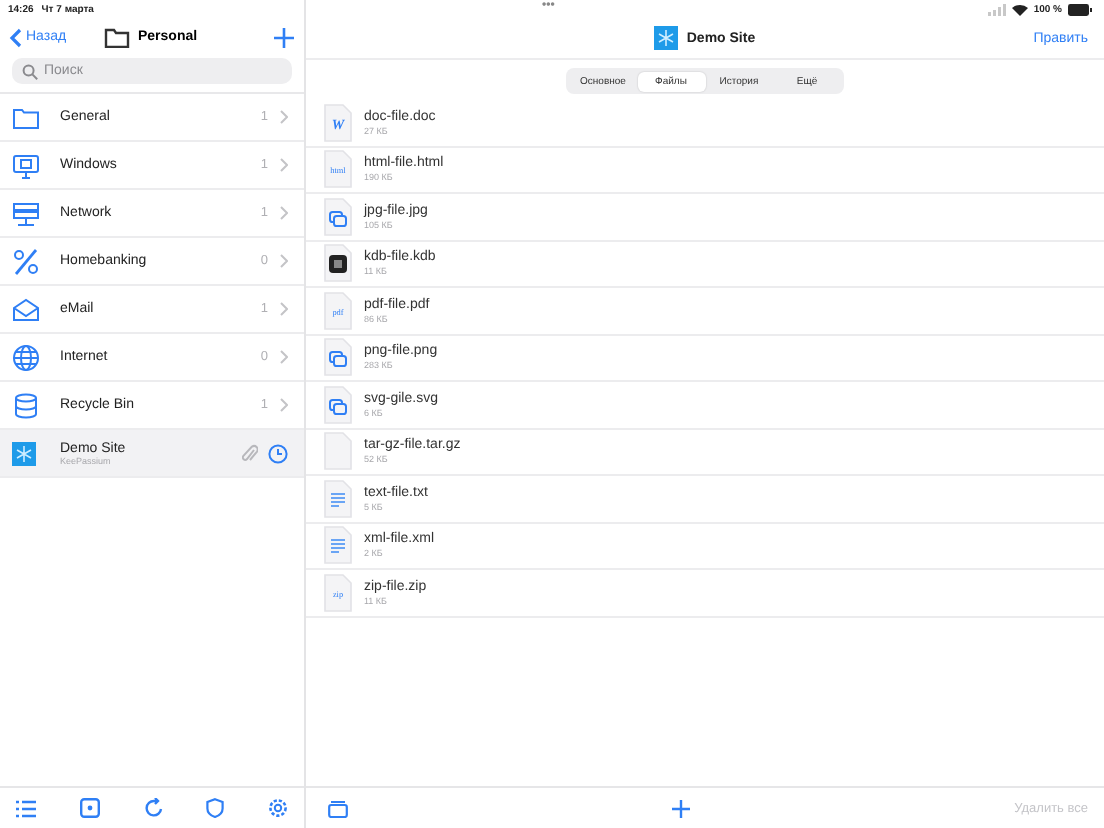  What do you see at coordinates (215, 808) in the screenshot?
I see `shield-icon` at bounding box center [215, 808].